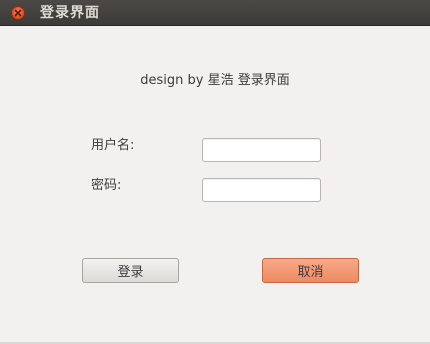 This screenshot has height=344, width=430. I want to click on close-icon, so click(18, 13).